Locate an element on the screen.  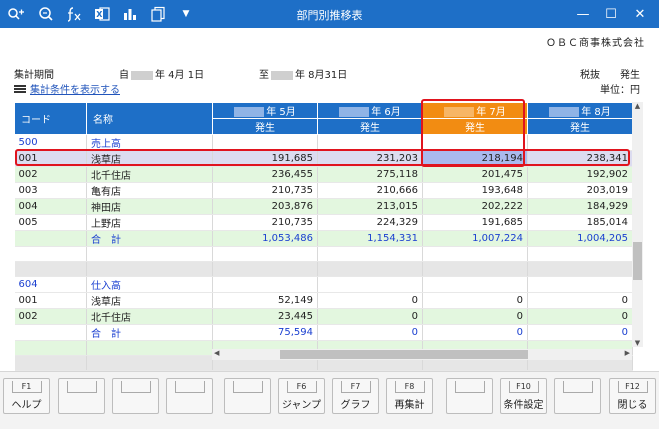
fkey-f10: F10 条件設定 is located at coordinates (523, 396).